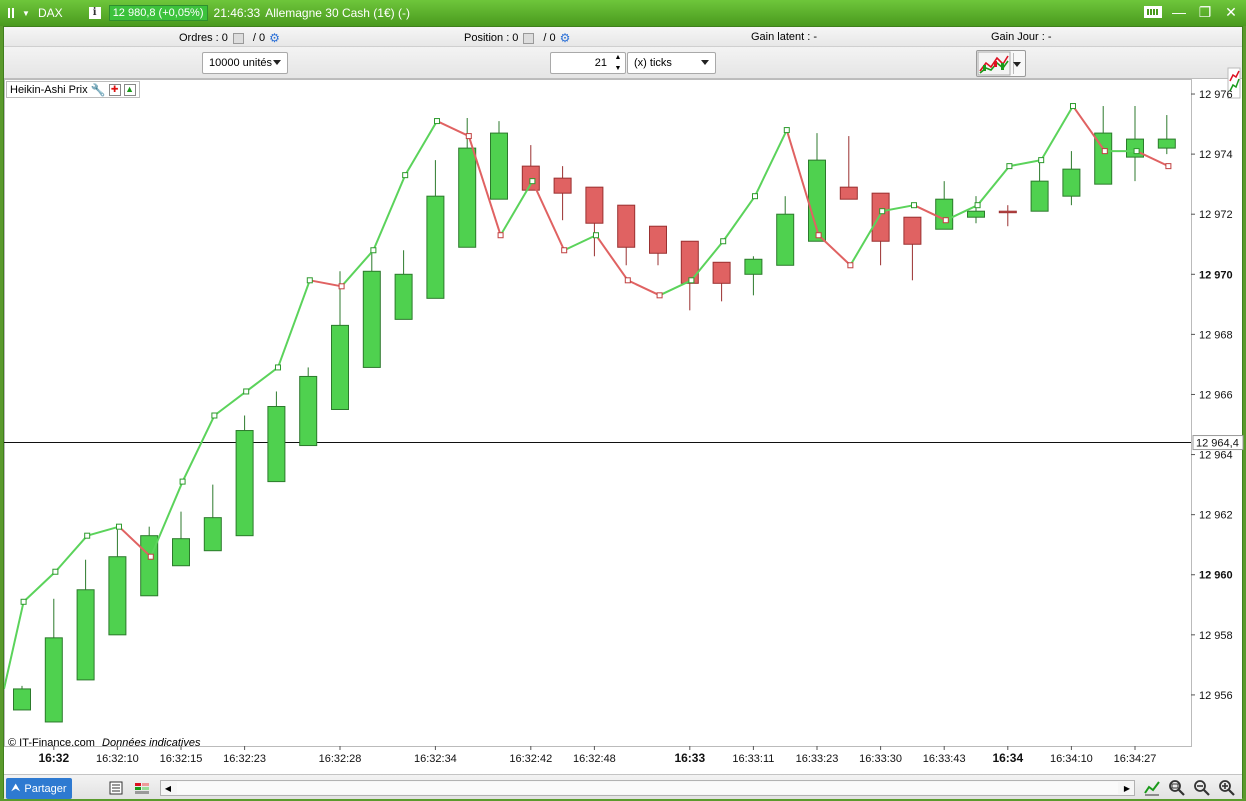 Image resolution: width=1246 pixels, height=801 pixels. What do you see at coordinates (565, 38) in the screenshot?
I see `position-gear-icon: ⚙` at bounding box center [565, 38].